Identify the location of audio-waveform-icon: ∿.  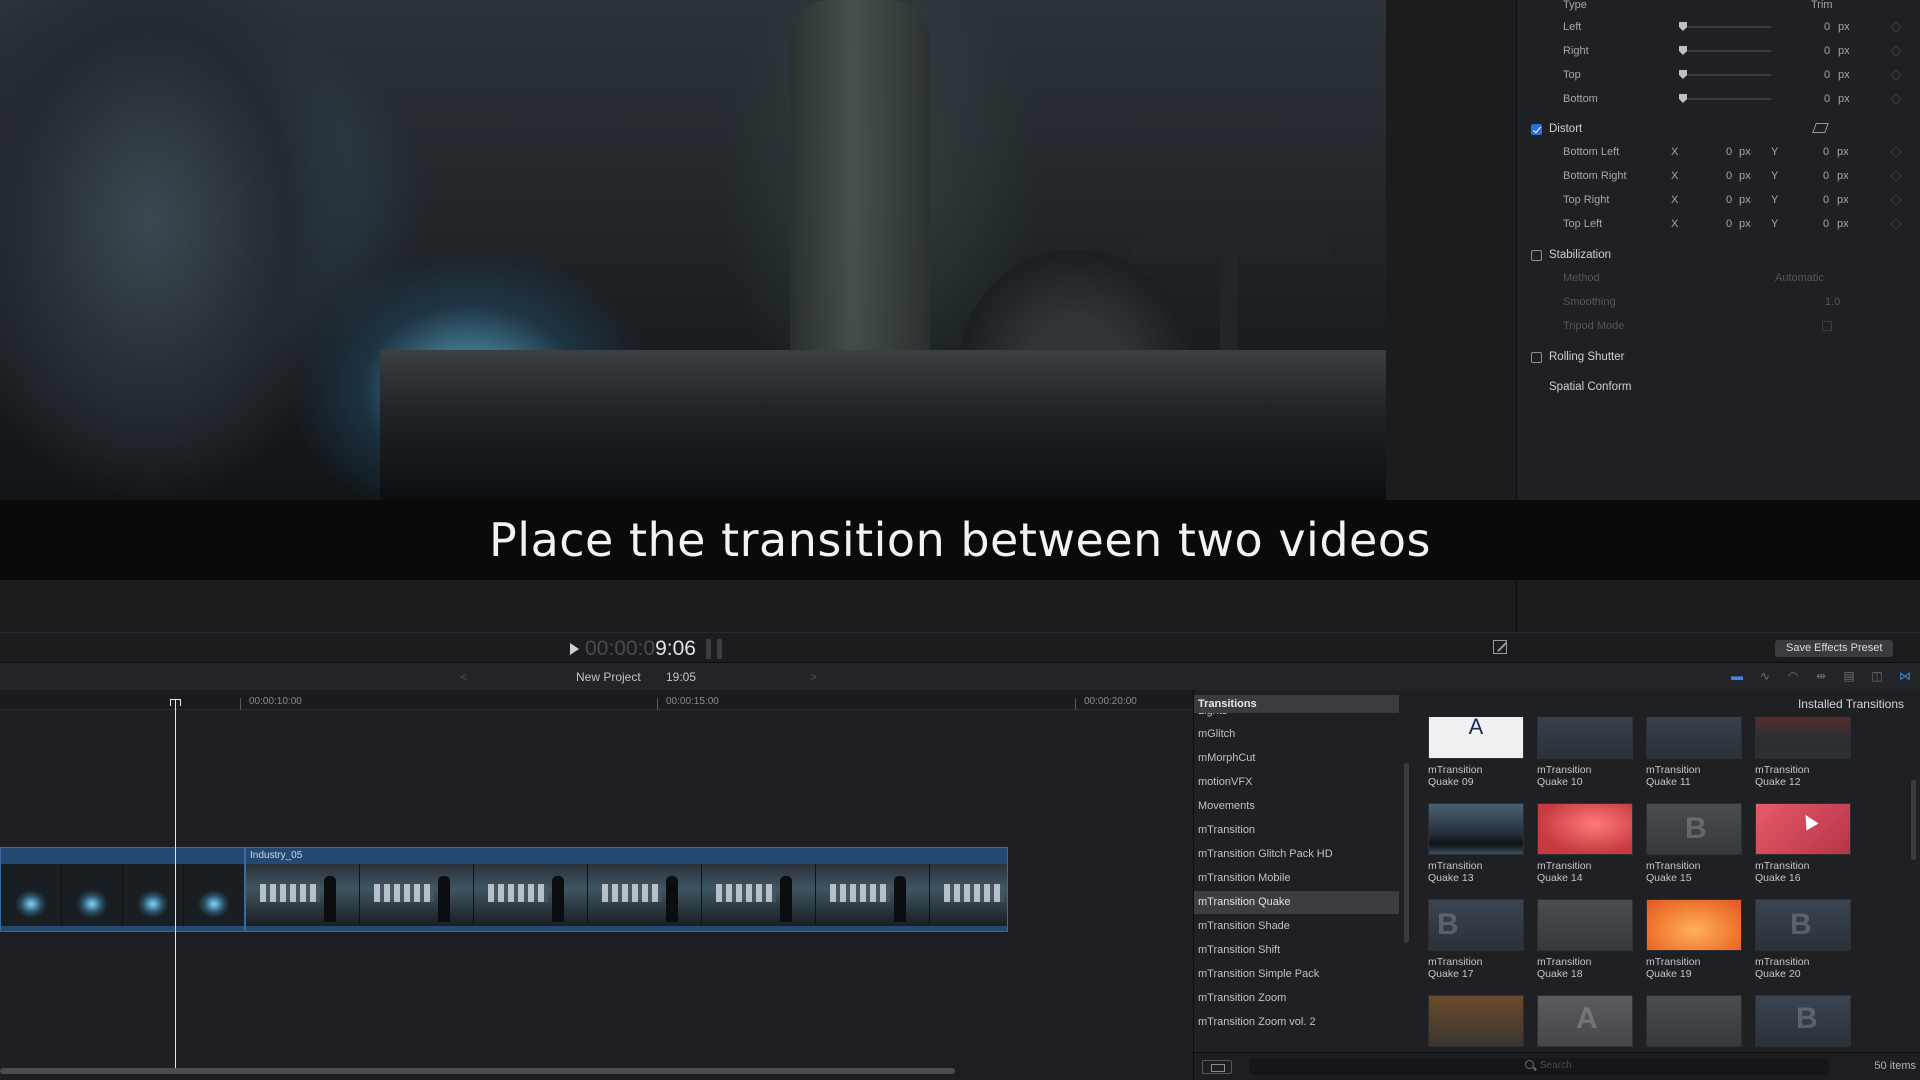
(1765, 676).